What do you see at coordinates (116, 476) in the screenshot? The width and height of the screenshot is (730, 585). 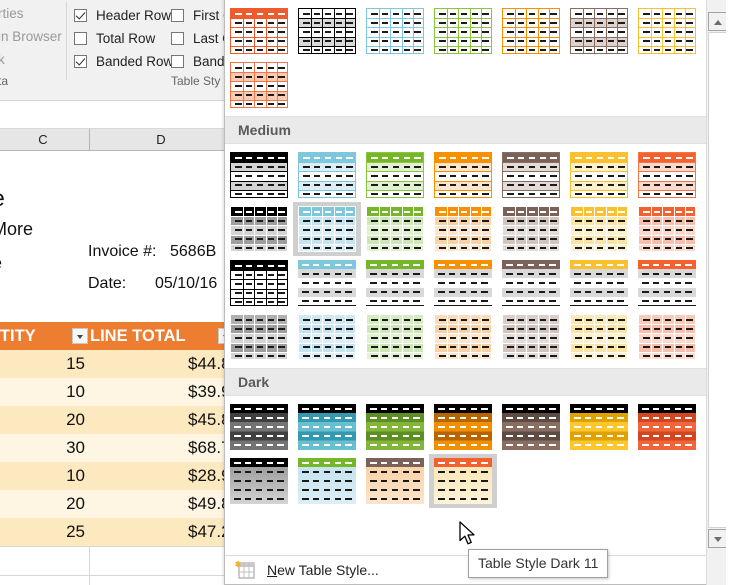 I see `table-row: 10$28.90` at bounding box center [116, 476].